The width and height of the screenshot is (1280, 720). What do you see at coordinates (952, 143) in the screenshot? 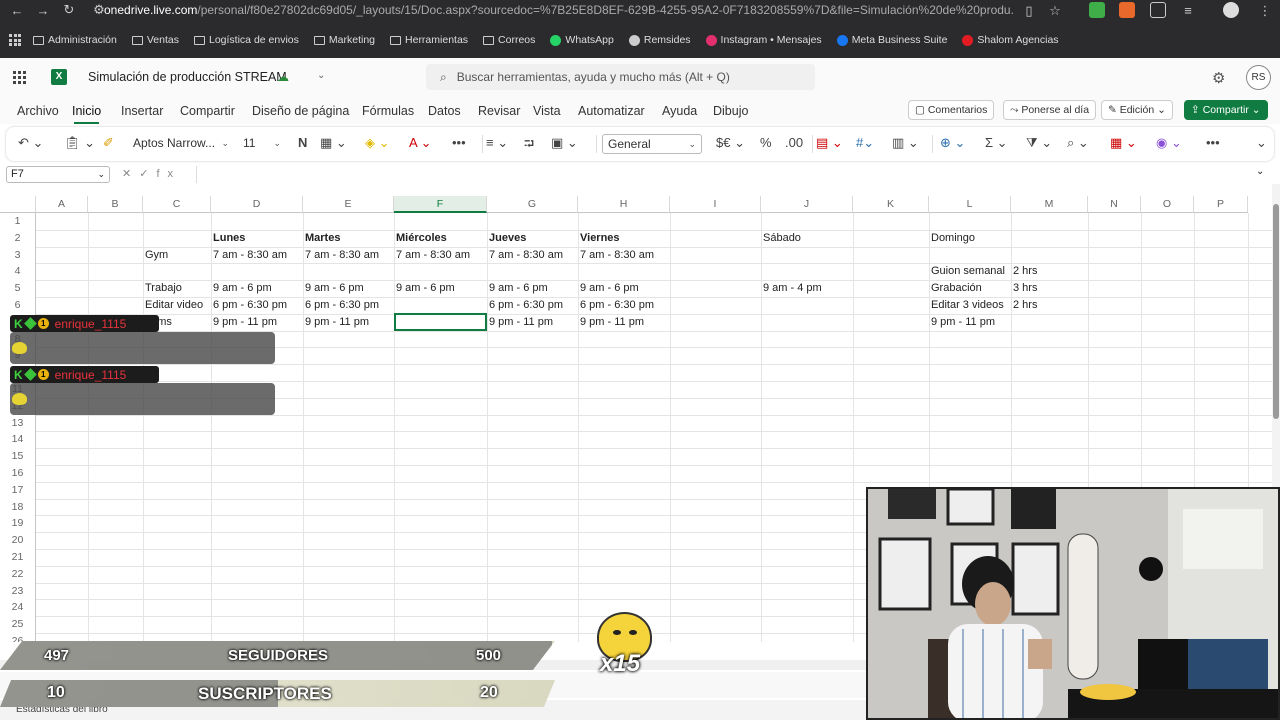
I see `insert-cells-icon: ⊕ ⌄` at bounding box center [952, 143].